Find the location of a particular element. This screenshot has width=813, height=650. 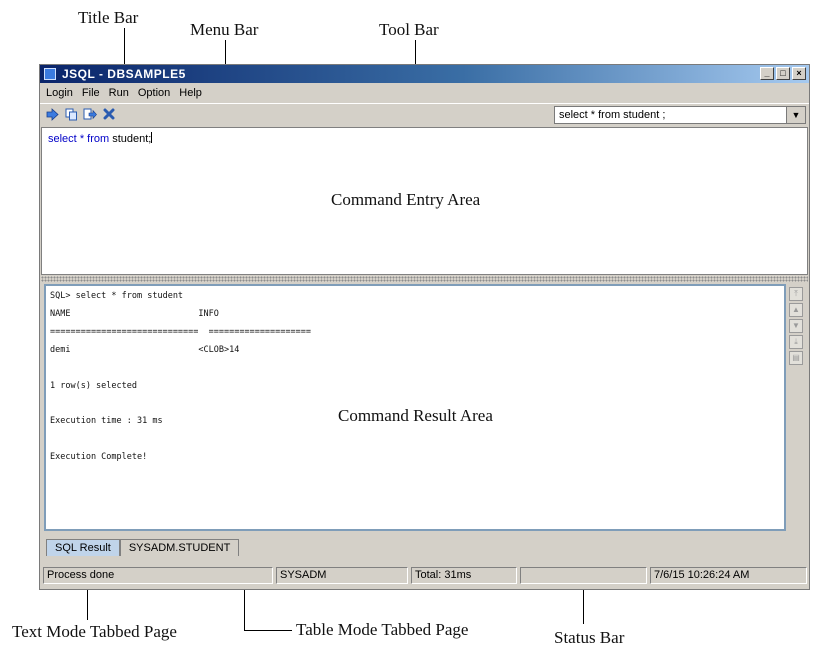

status-empty is located at coordinates (583, 575).